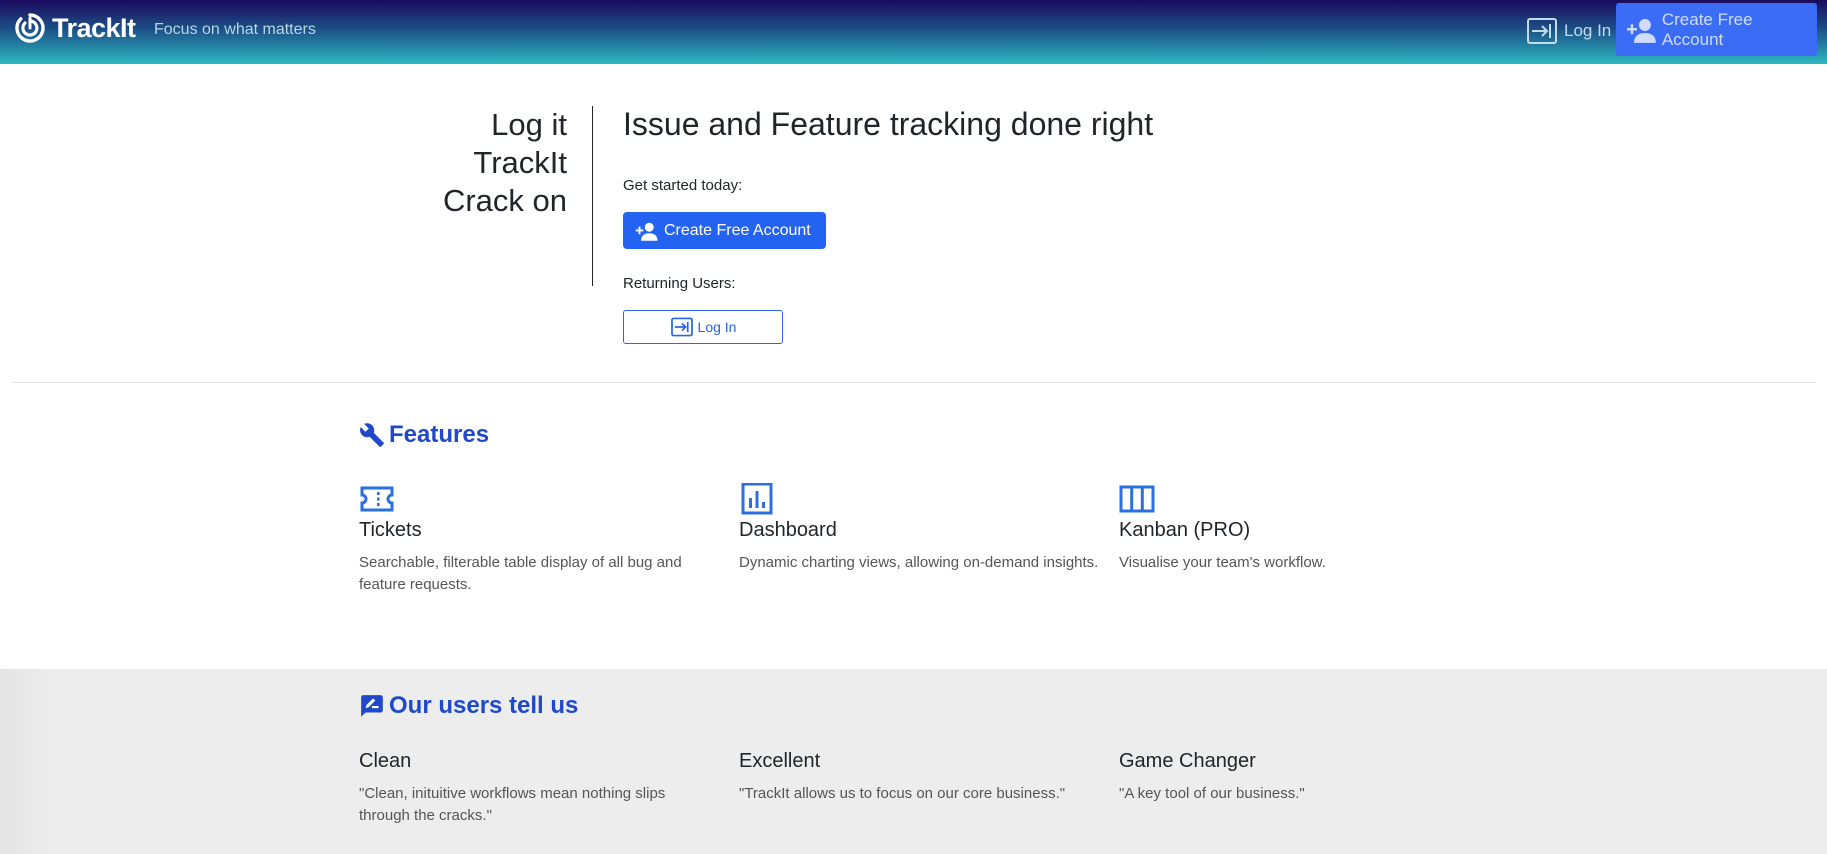 This screenshot has width=1827, height=854. I want to click on hero-slogan: Log it TrackIt Crack on, so click(505, 163).